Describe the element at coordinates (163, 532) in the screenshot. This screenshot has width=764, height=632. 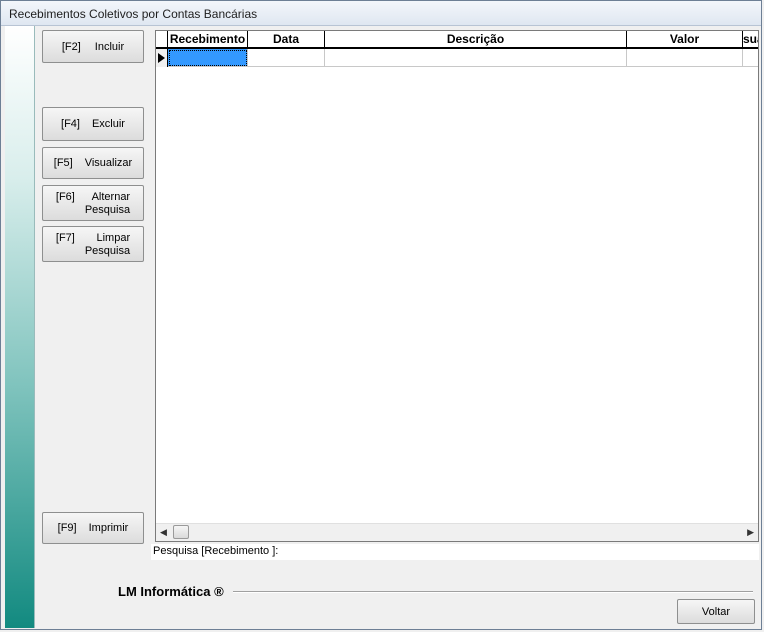
I see `scroll-left-icon: ◀` at that location.